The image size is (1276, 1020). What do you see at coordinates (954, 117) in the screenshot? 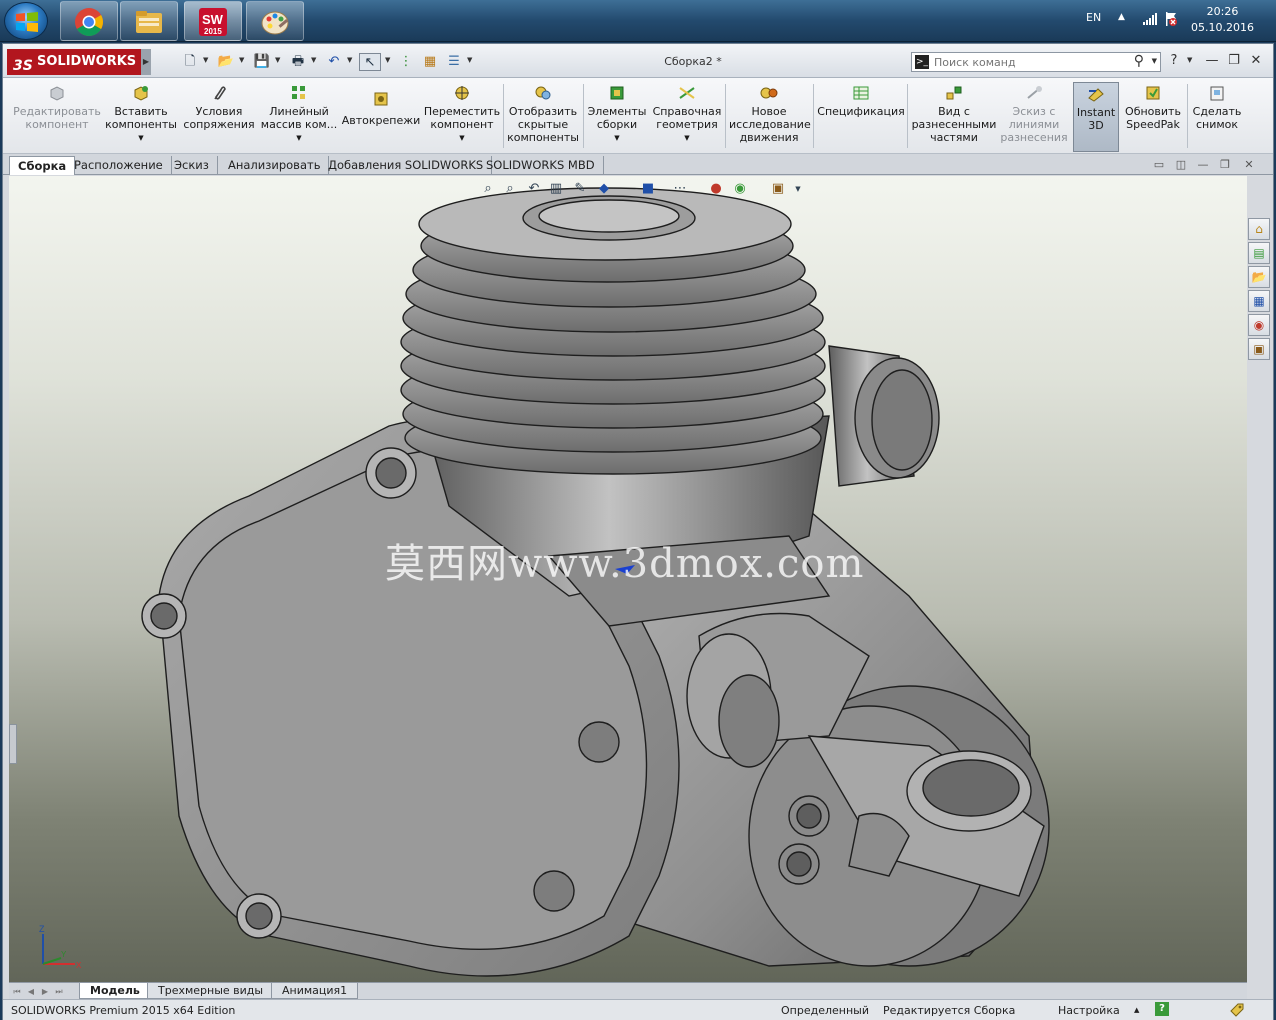
I see `exploded-view-button: Вид с разнесенными частями` at bounding box center [954, 117].